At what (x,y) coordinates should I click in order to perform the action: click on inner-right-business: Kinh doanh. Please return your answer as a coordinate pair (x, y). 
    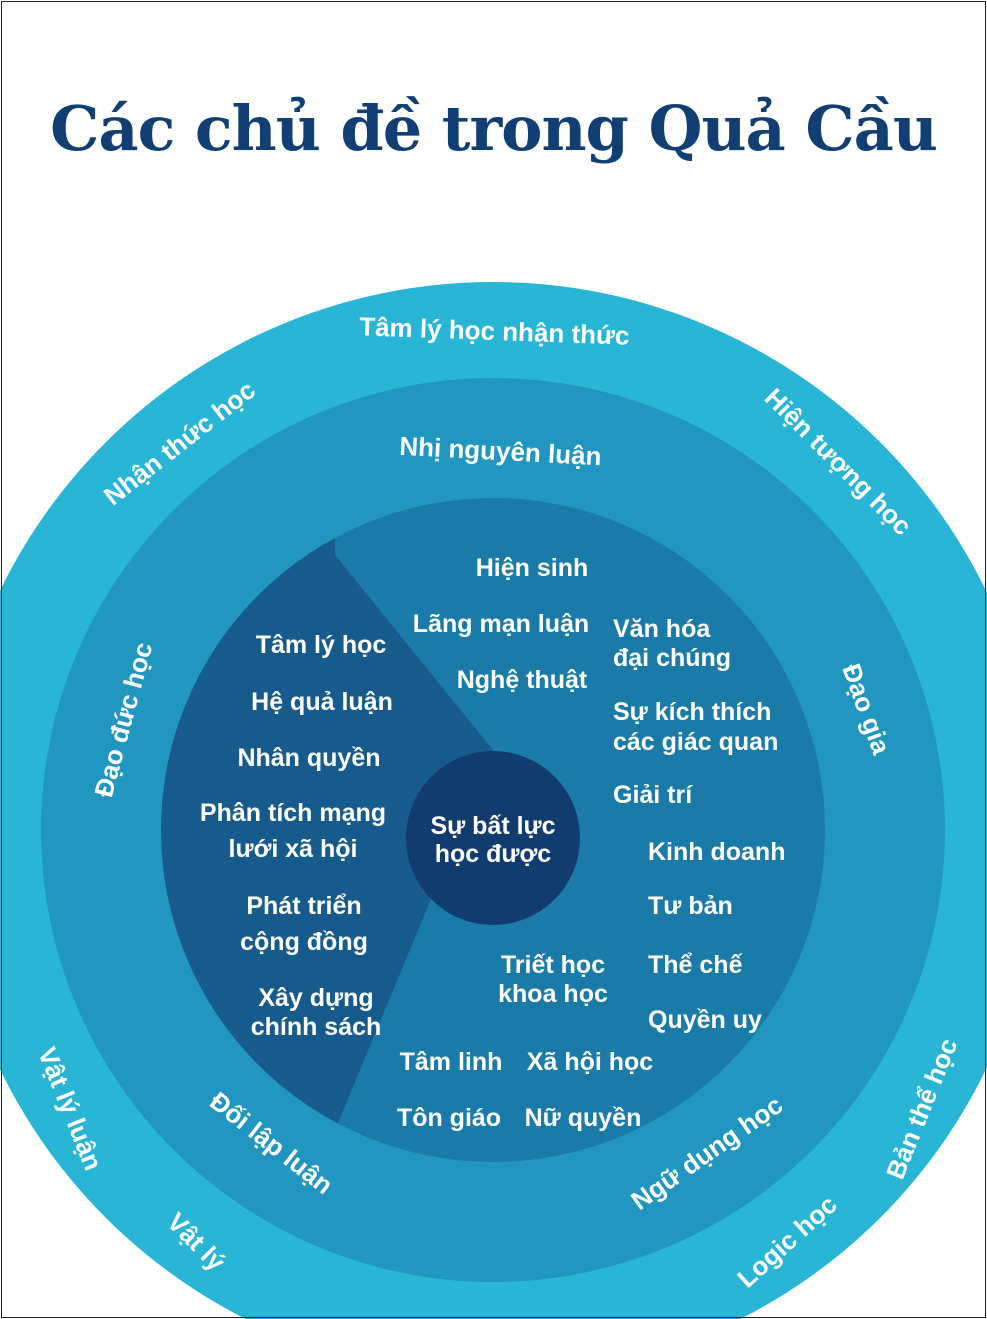
    Looking at the image, I should click on (716, 852).